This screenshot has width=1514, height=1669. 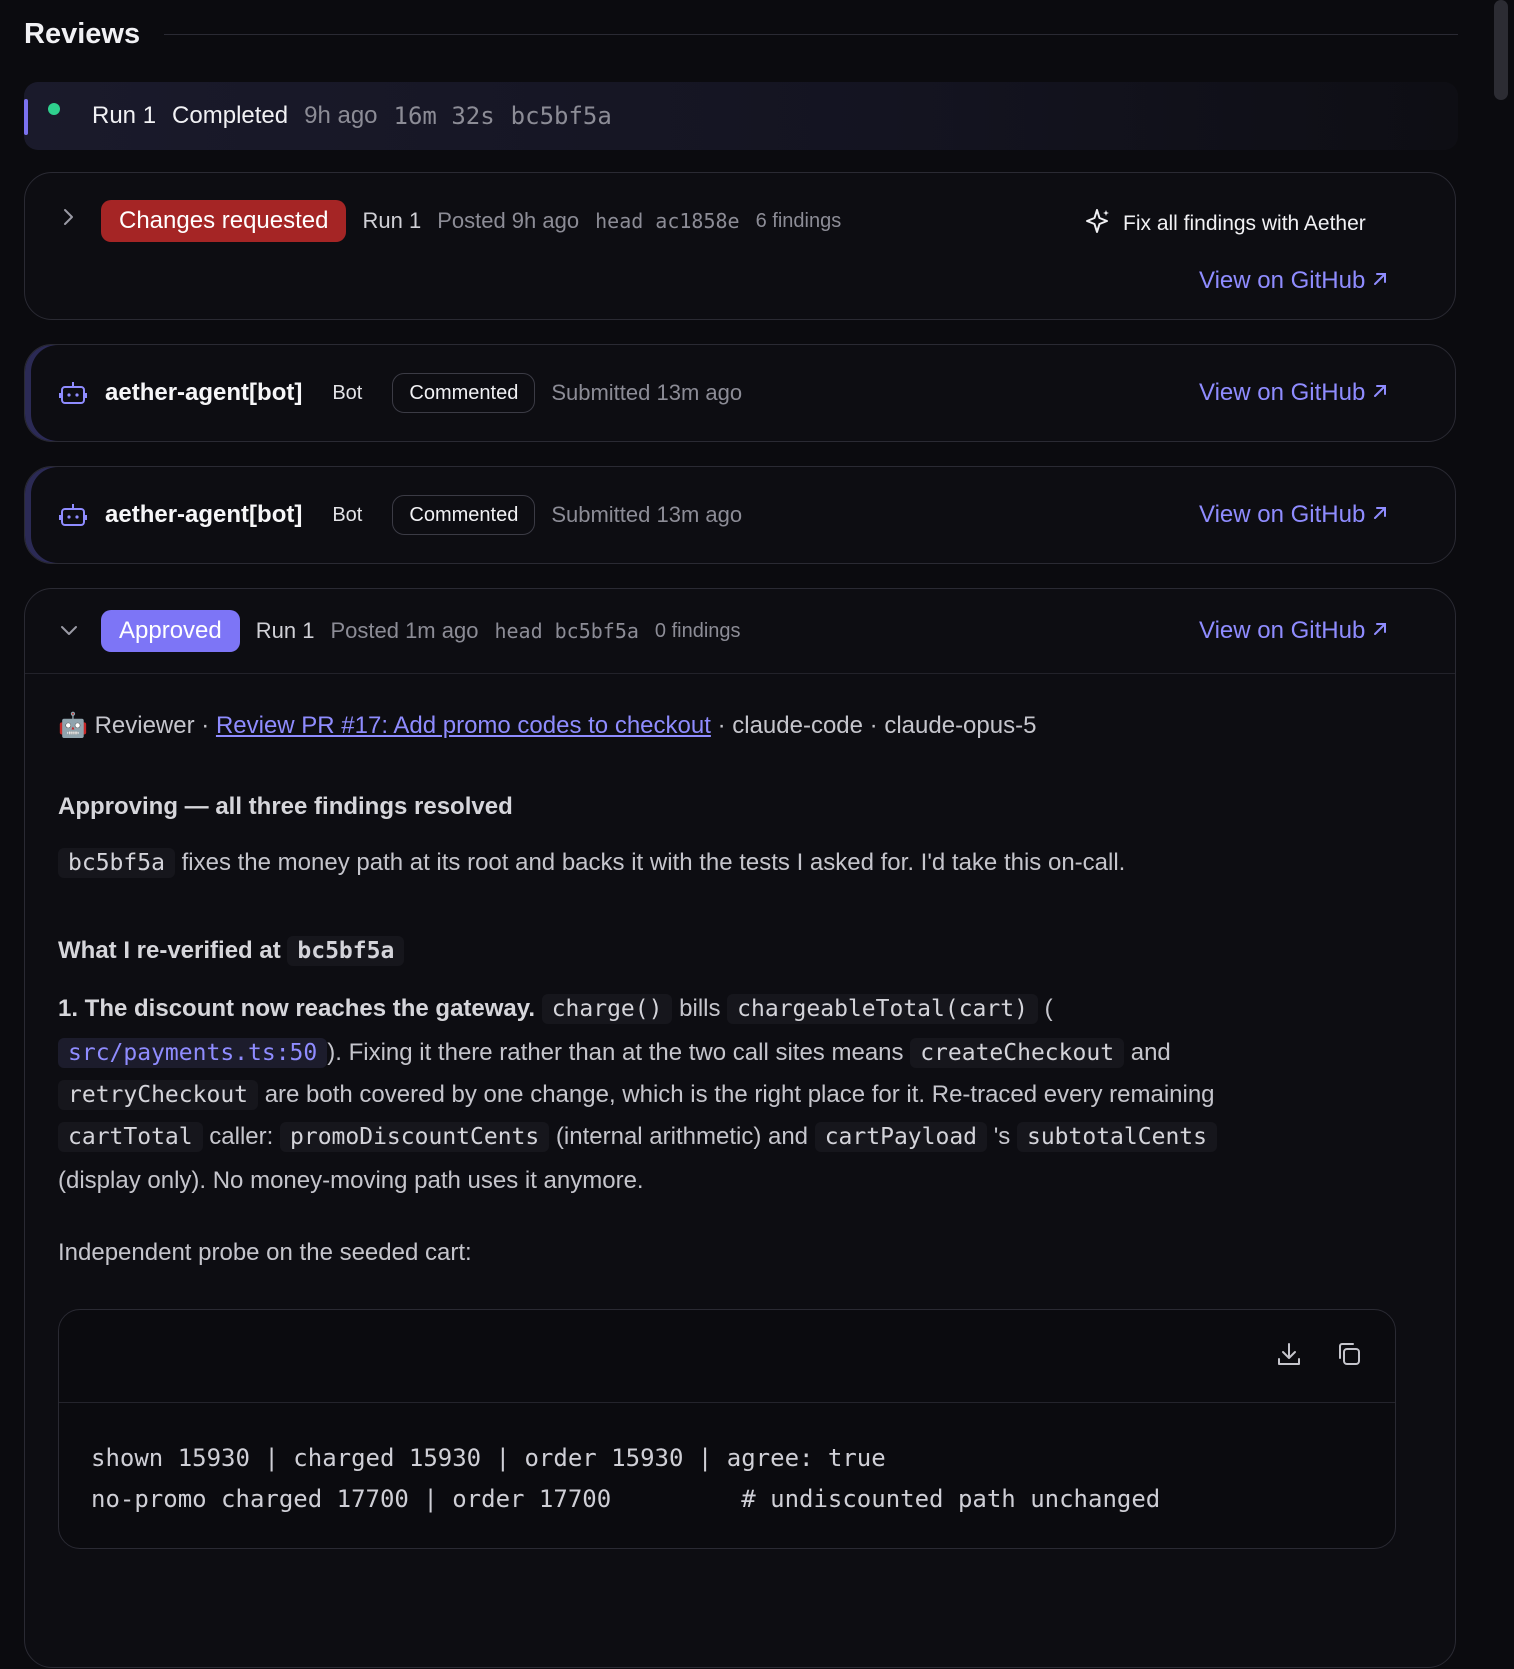 What do you see at coordinates (1501, 800) in the screenshot?
I see `scrollbar` at bounding box center [1501, 800].